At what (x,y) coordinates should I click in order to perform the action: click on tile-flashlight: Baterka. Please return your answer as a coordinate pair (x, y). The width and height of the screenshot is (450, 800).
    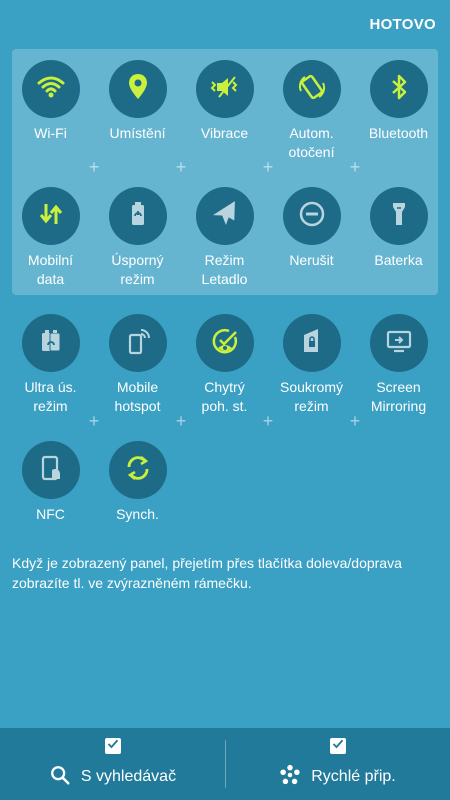
    Looking at the image, I should click on (398, 228).